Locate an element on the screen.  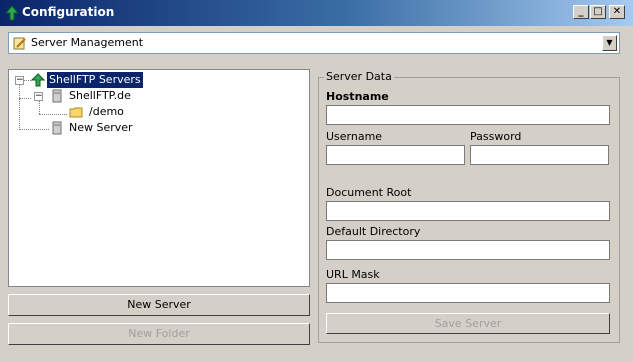
password-field is located at coordinates (539, 155).